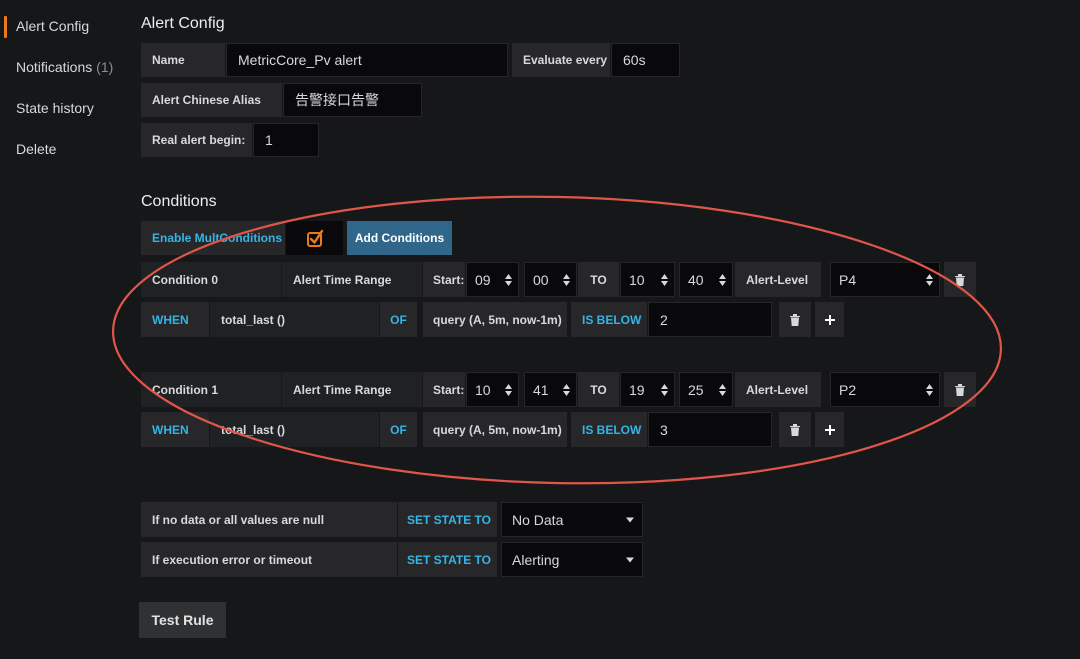 The height and width of the screenshot is (659, 1080). What do you see at coordinates (541, 279) in the screenshot?
I see `start-minute-value: 00` at bounding box center [541, 279].